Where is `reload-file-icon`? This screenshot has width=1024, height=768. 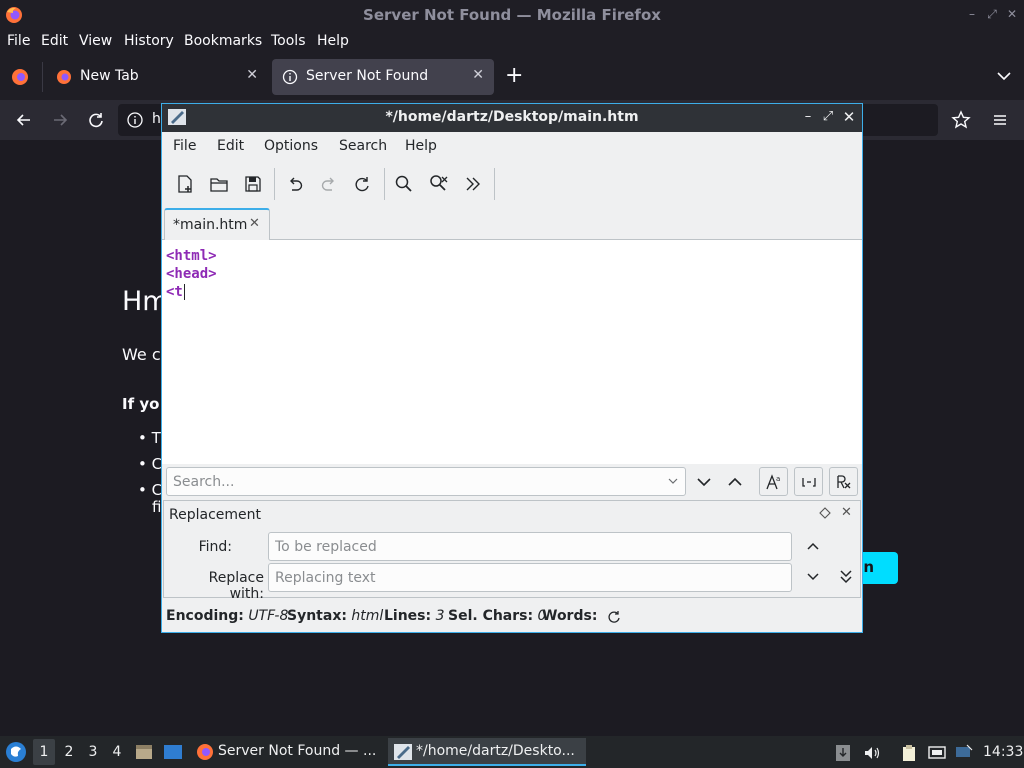 reload-file-icon is located at coordinates (362, 184).